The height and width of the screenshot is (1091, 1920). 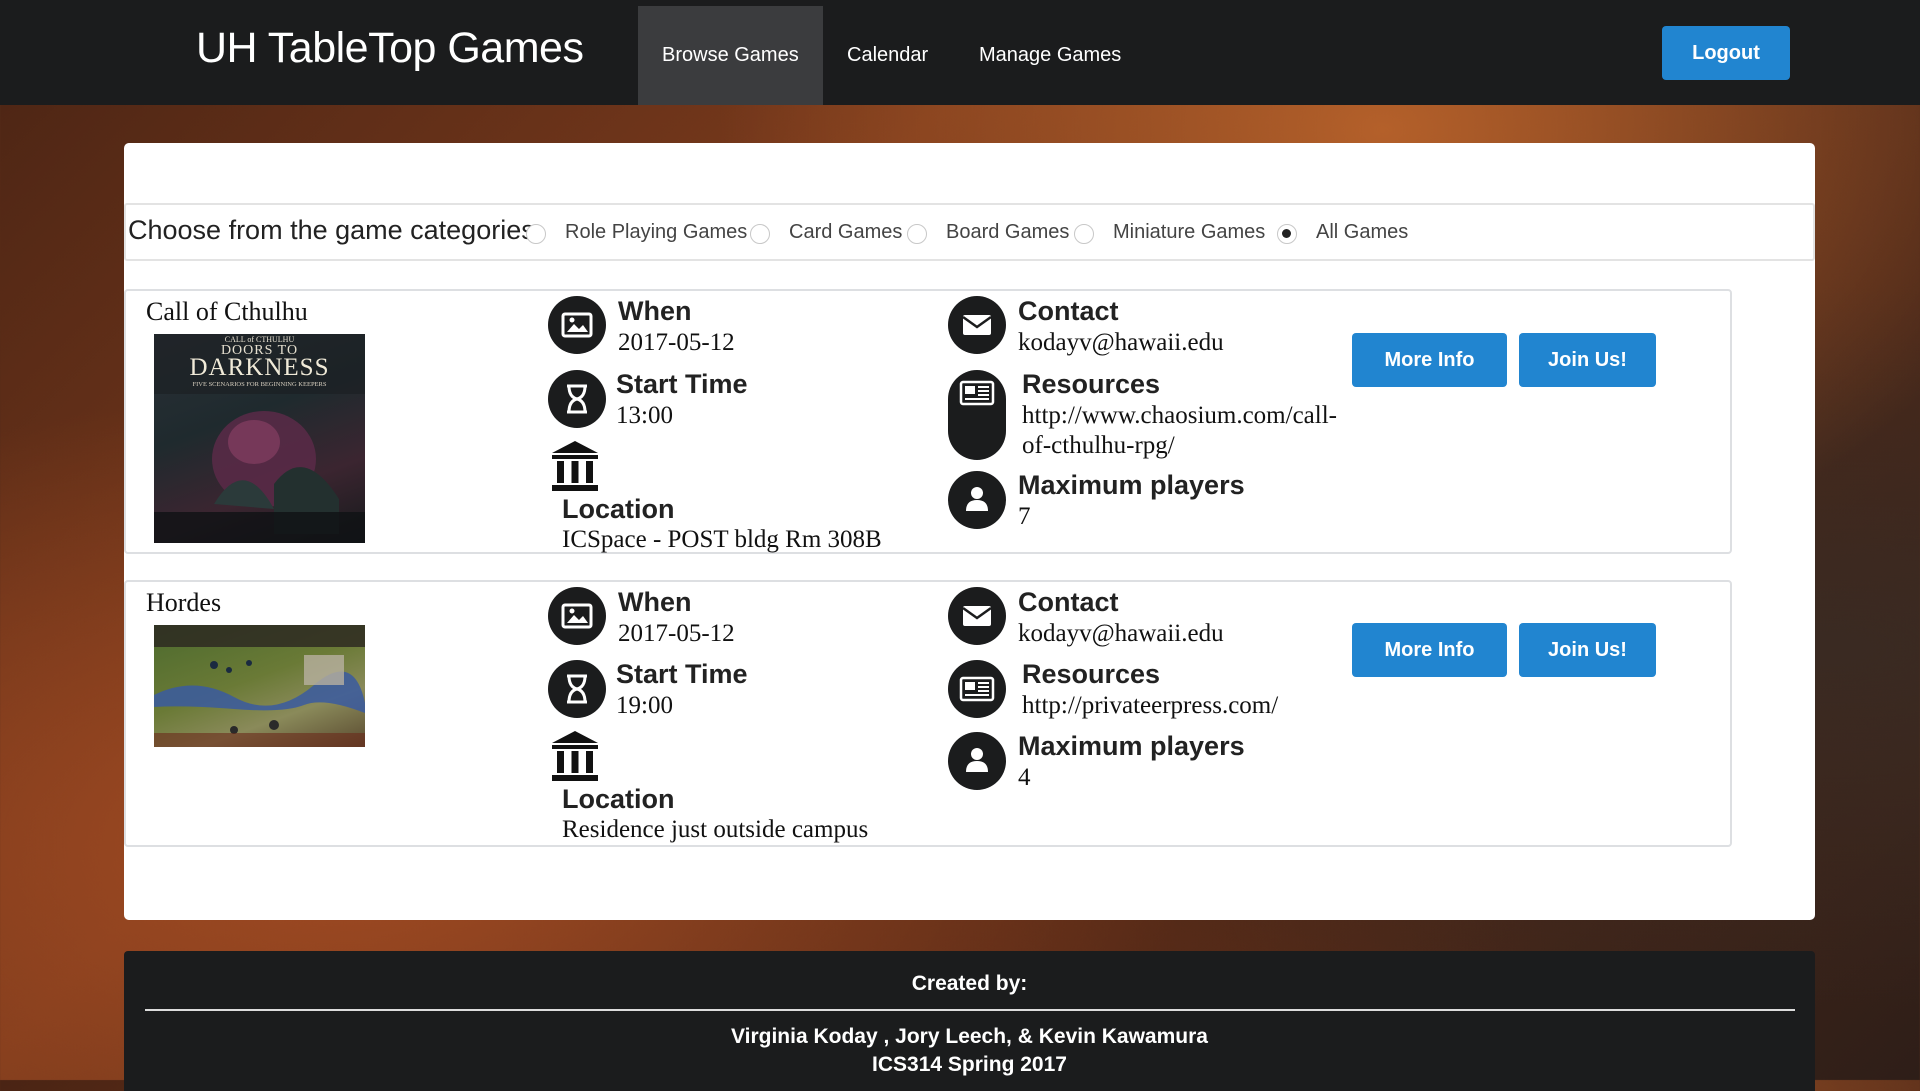 What do you see at coordinates (644, 415) in the screenshot?
I see `start-time-value: 13:00` at bounding box center [644, 415].